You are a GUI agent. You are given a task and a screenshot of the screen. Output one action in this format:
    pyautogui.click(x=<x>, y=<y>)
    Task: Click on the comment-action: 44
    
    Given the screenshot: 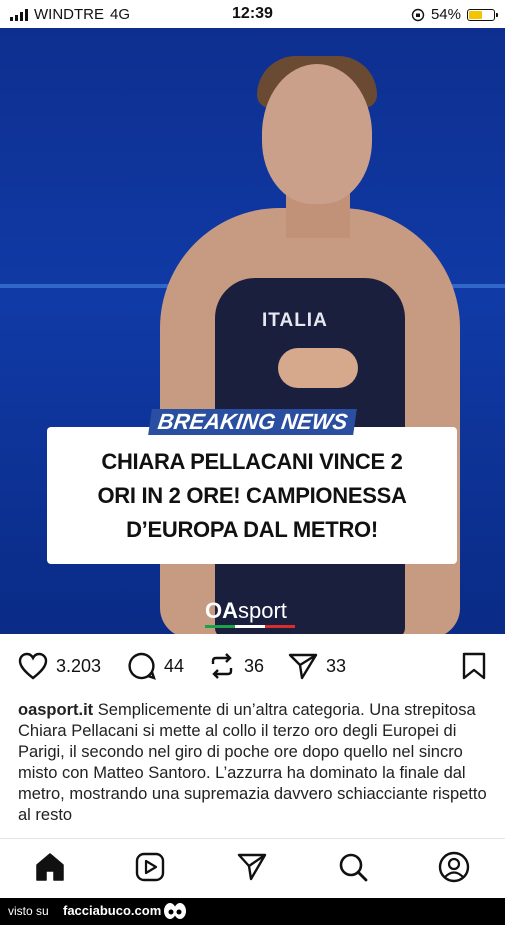 What is the action you would take?
    pyautogui.click(x=156, y=666)
    